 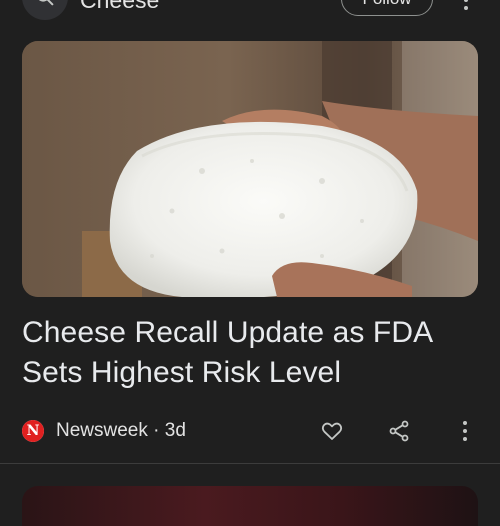 I want to click on like-button, so click(x=332, y=431).